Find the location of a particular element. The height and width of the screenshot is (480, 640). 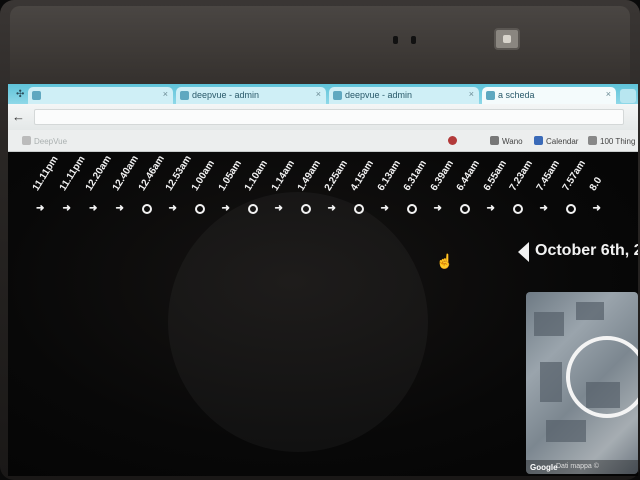

nav-bar: ← is located at coordinates (323, 117).